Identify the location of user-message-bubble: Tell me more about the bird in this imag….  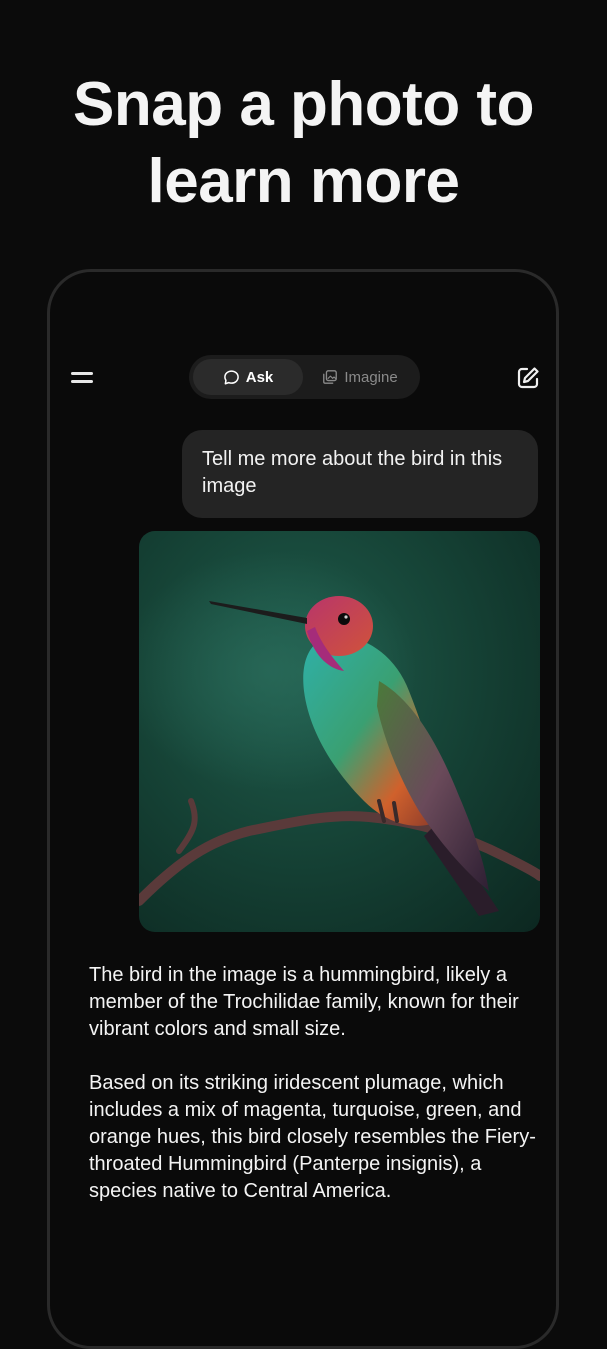
(360, 474).